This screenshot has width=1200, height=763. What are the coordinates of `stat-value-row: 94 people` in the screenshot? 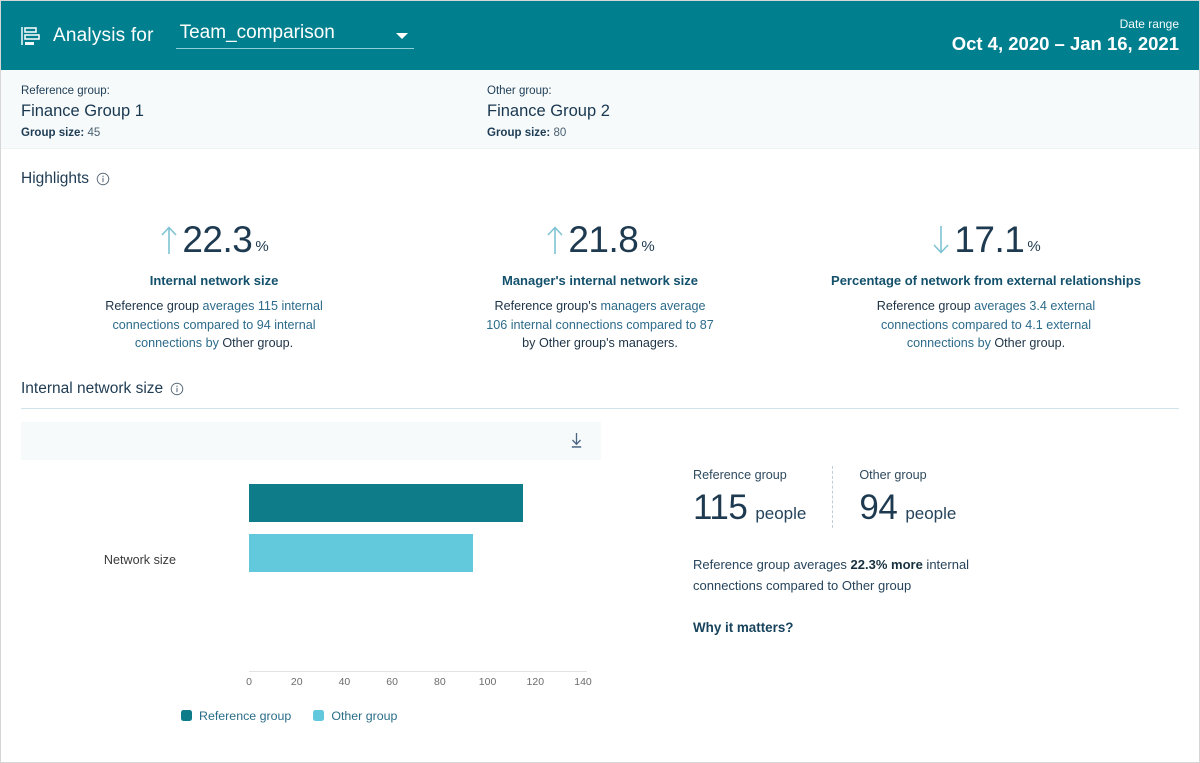 It's located at (907, 508).